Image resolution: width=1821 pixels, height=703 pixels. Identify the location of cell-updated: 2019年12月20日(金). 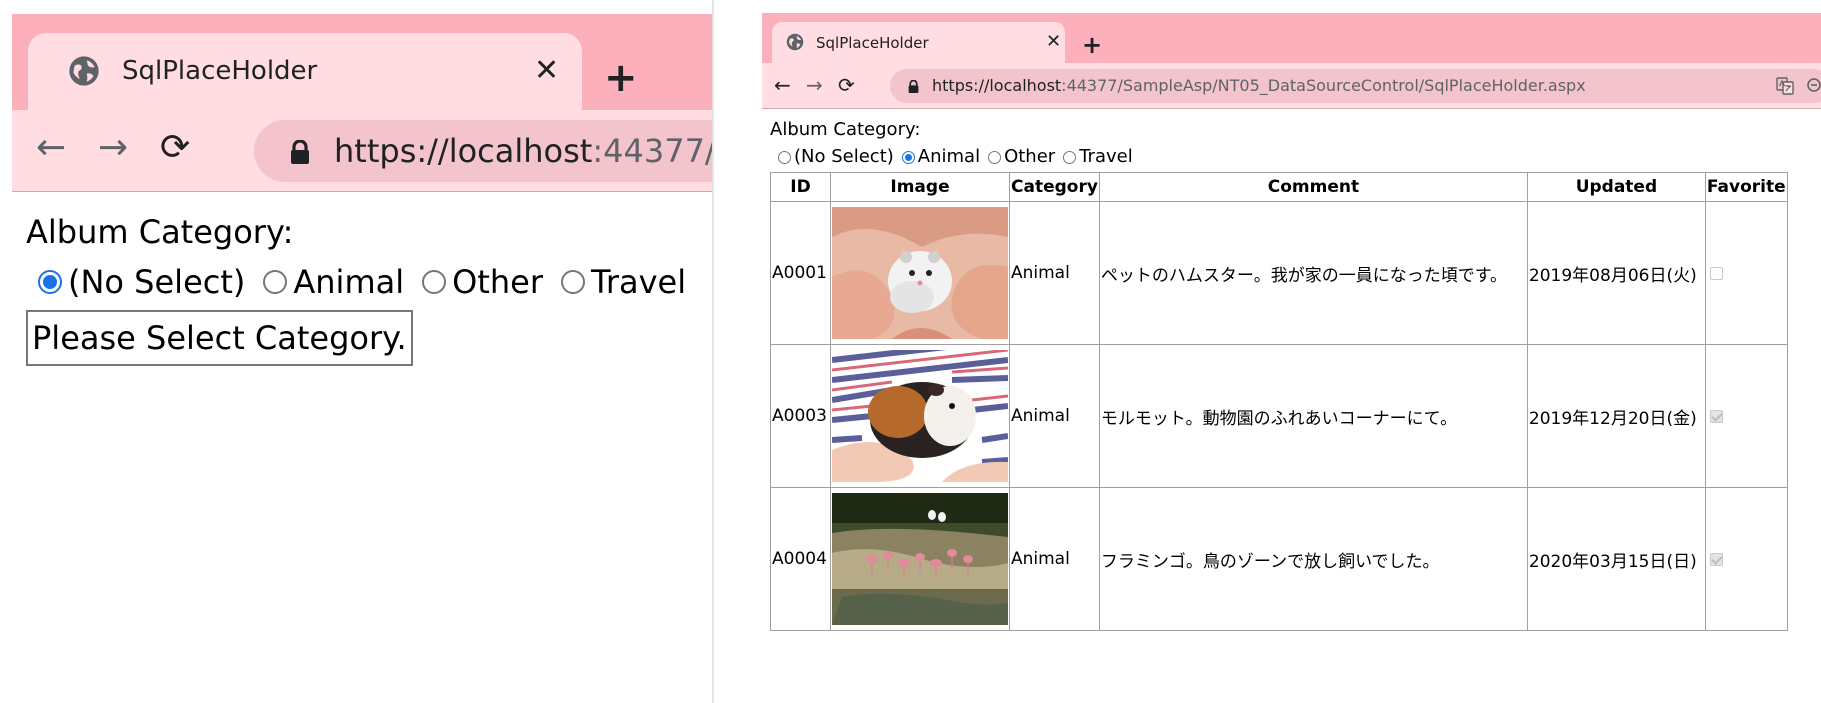
(1616, 416).